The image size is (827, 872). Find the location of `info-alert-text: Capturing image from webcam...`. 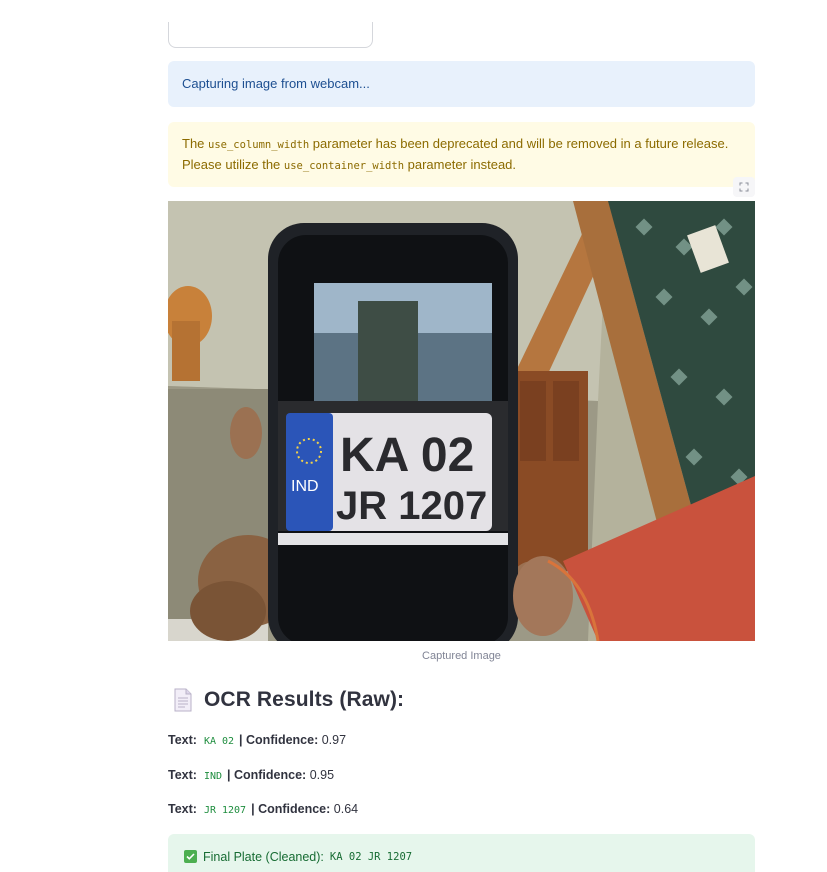

info-alert-text: Capturing image from webcam... is located at coordinates (276, 83).